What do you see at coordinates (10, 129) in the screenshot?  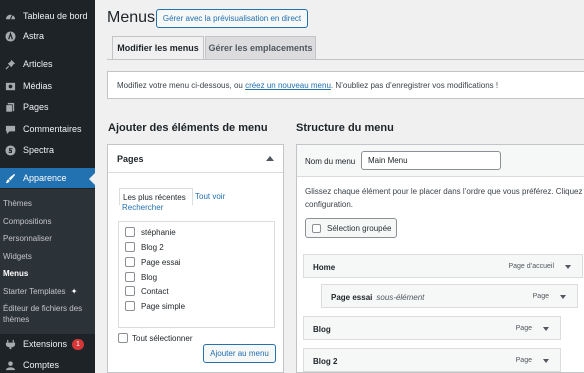 I see `comments-icon` at bounding box center [10, 129].